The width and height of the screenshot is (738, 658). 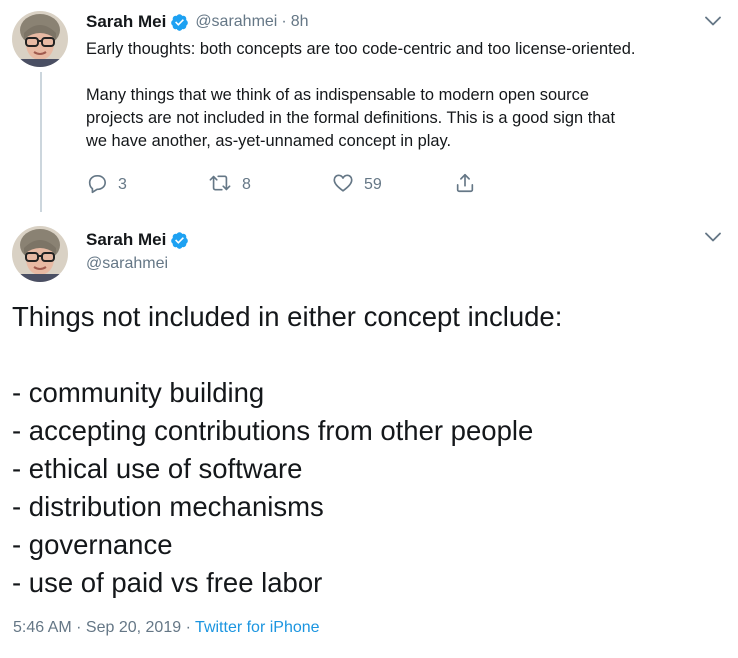 I want to click on tweet-timestamp: 5:46 AM · Sep 20, 2019 ·, so click(x=104, y=627).